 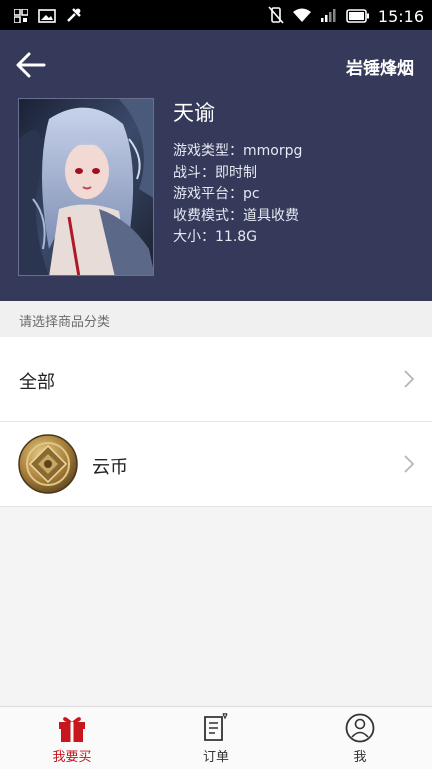 I want to click on category-label: 云币, so click(x=110, y=467).